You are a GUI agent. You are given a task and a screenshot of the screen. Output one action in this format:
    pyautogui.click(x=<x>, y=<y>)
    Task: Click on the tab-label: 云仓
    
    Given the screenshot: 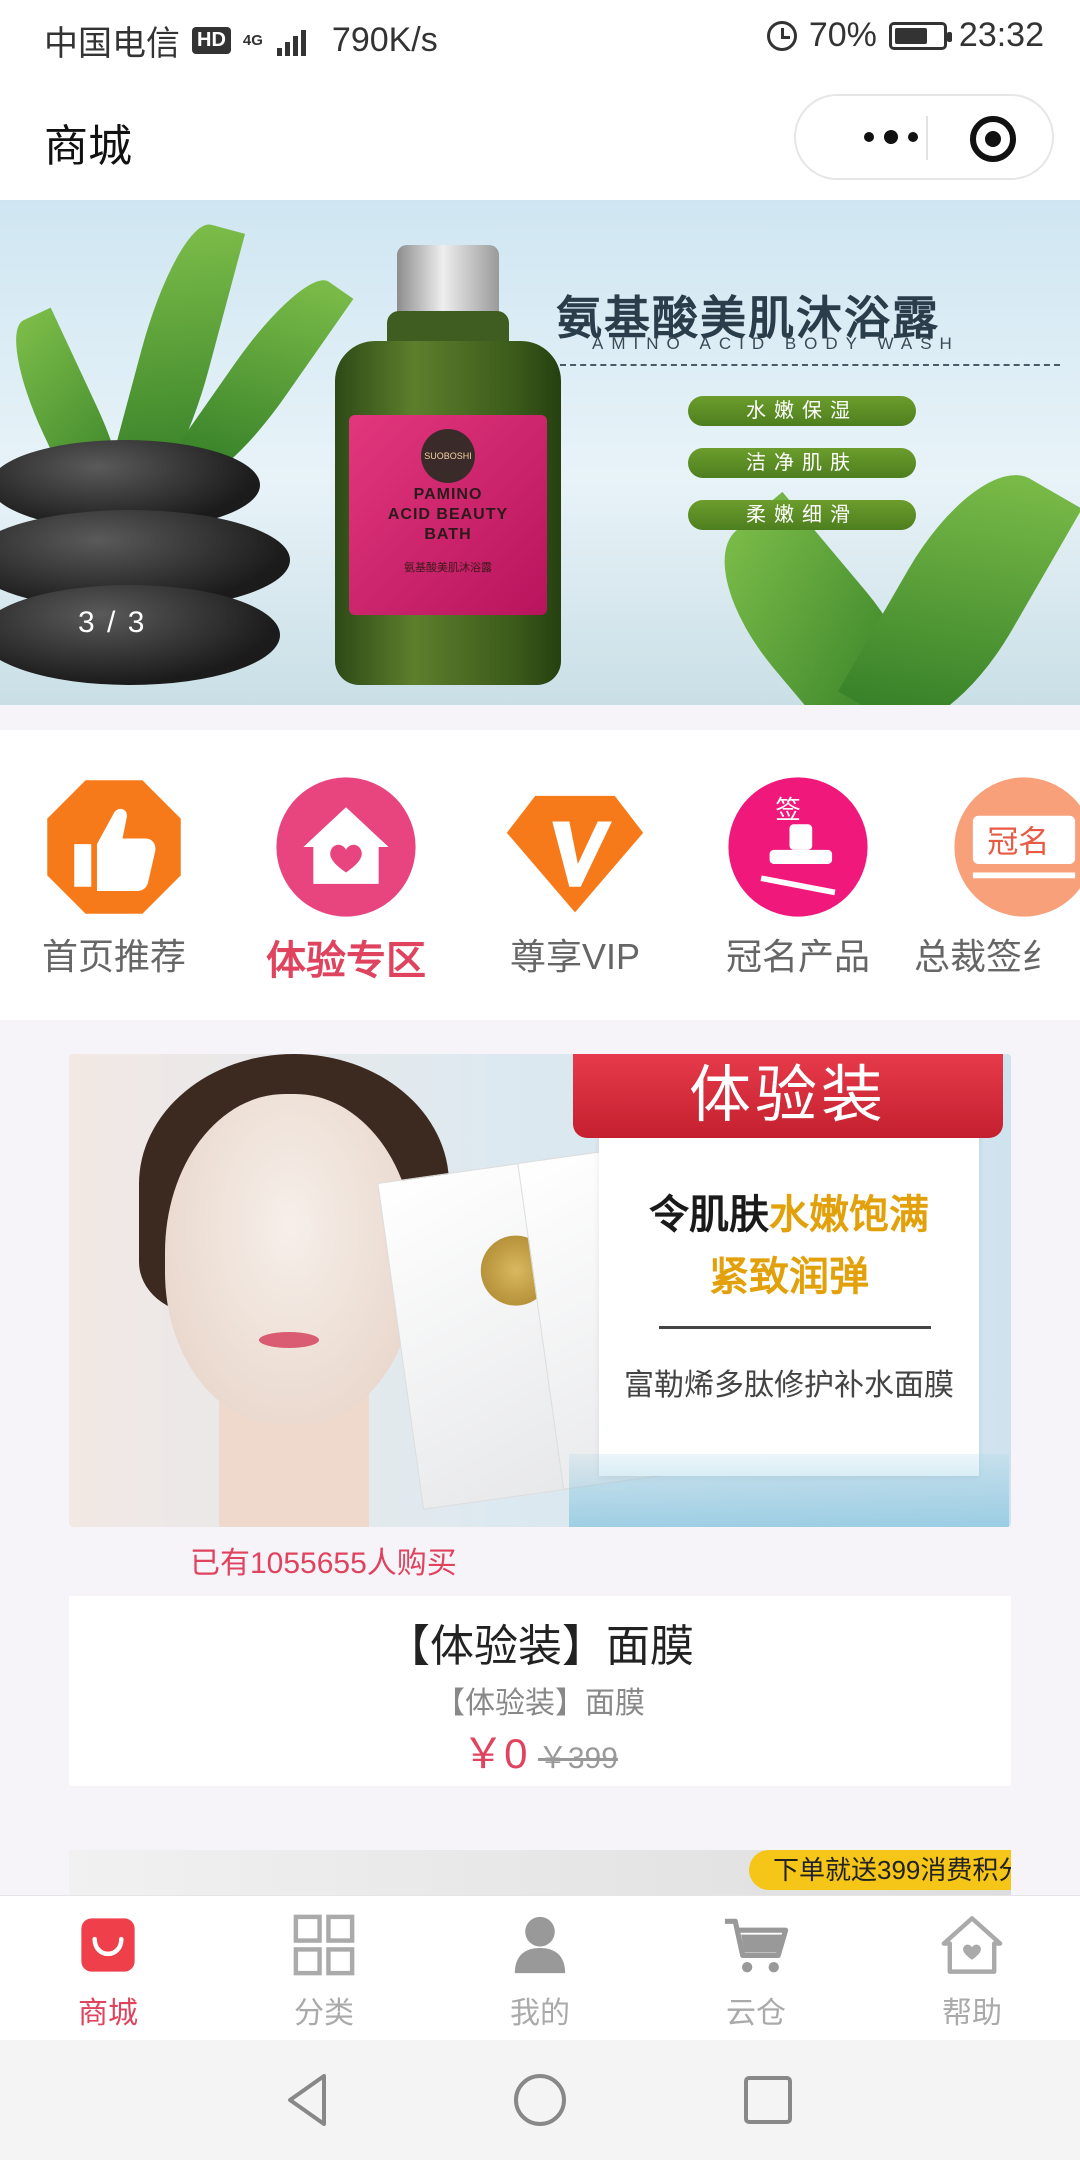 What is the action you would take?
    pyautogui.click(x=756, y=2013)
    